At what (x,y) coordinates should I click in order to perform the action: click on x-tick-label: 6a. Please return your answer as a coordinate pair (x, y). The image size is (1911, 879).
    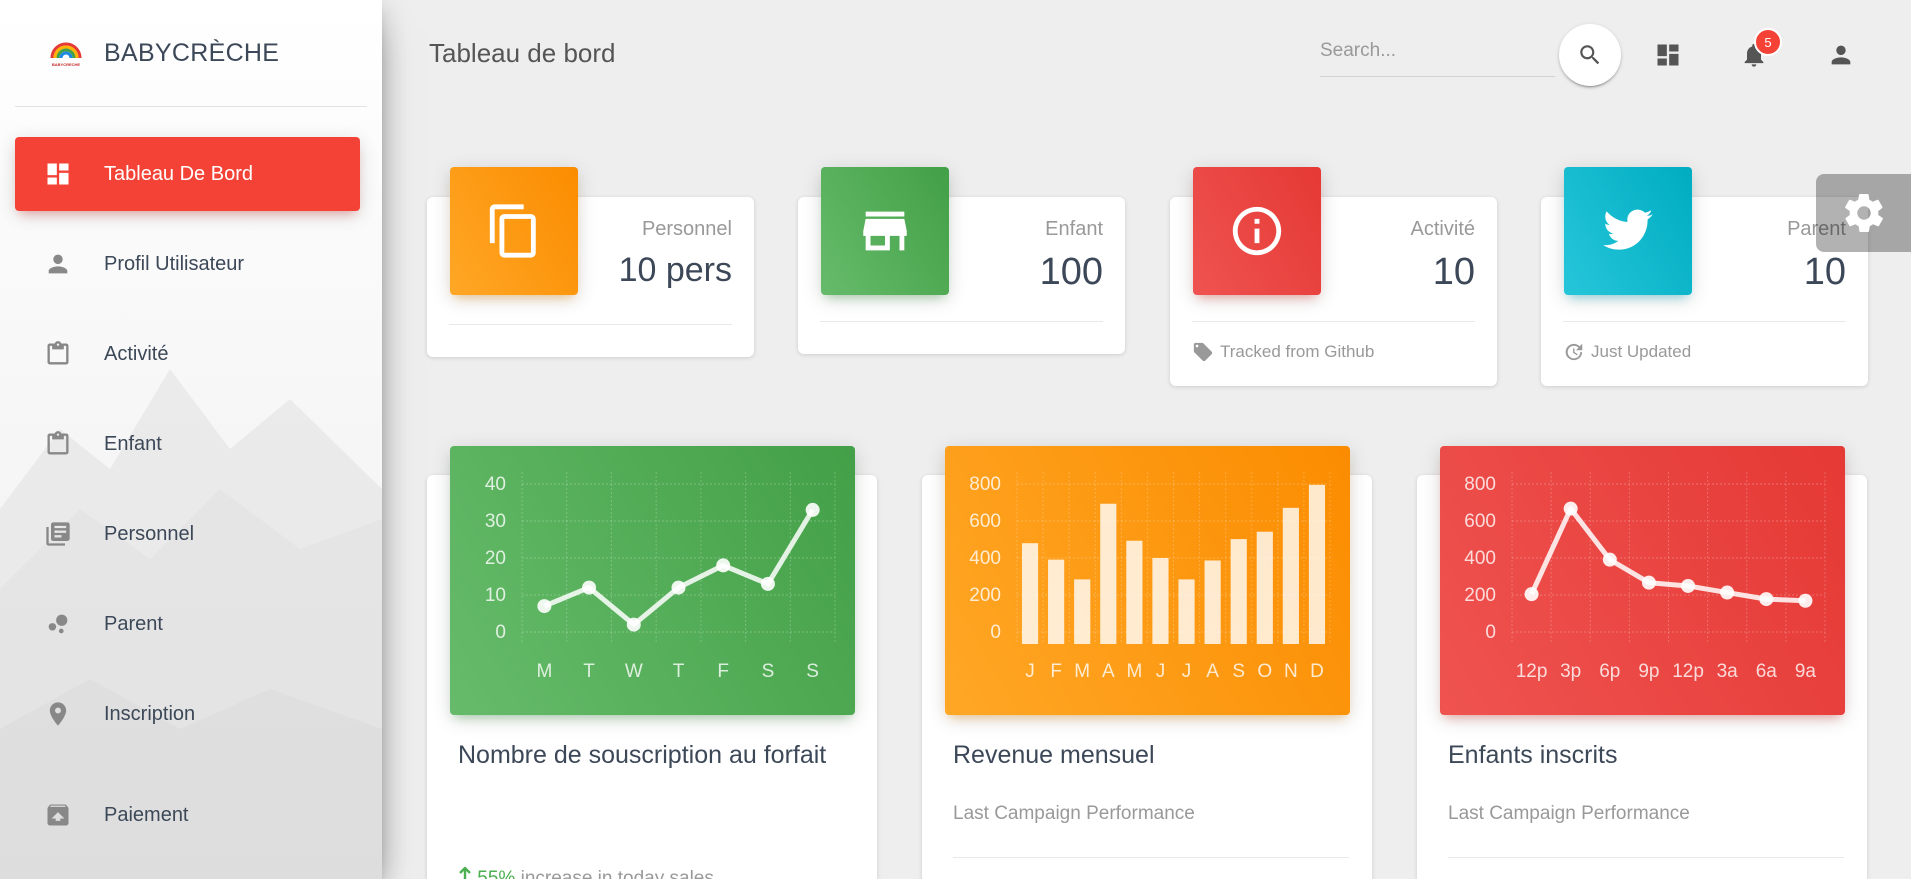
    Looking at the image, I should click on (1767, 671).